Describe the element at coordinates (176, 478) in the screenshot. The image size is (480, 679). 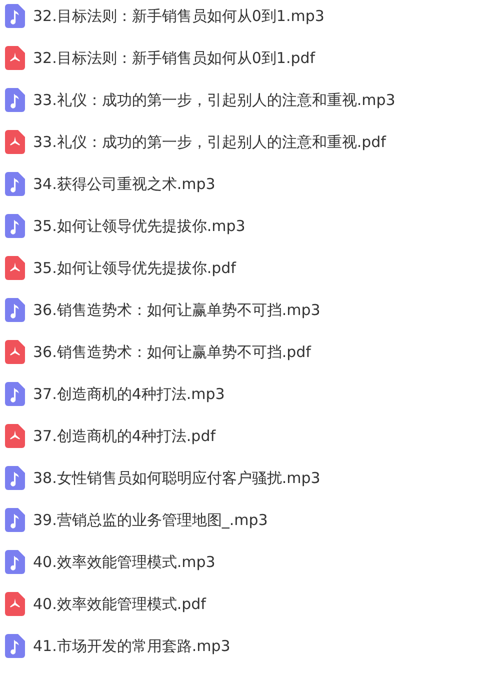
I see `file-name: 38.女性销售员如何聪明应付客户骚扰.mp3` at that location.